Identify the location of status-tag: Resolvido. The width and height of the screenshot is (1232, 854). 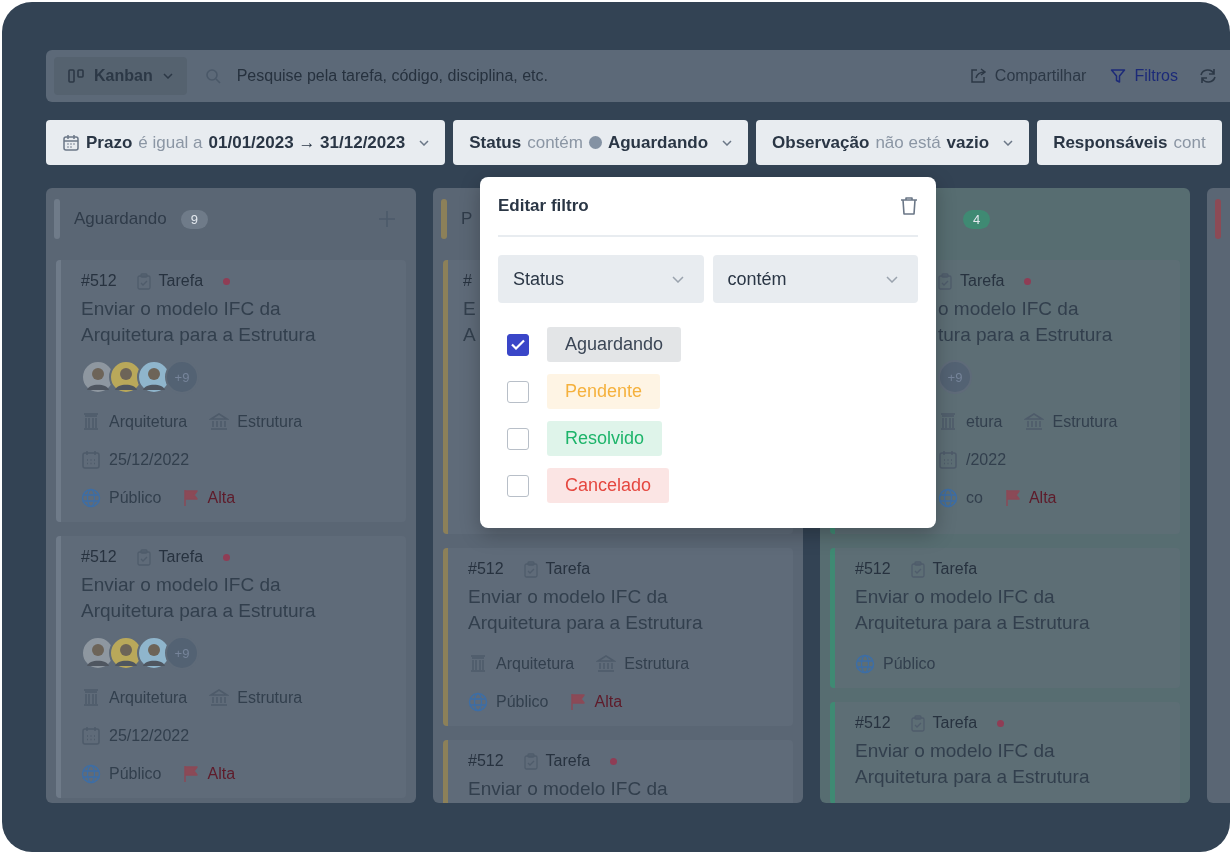
(605, 438).